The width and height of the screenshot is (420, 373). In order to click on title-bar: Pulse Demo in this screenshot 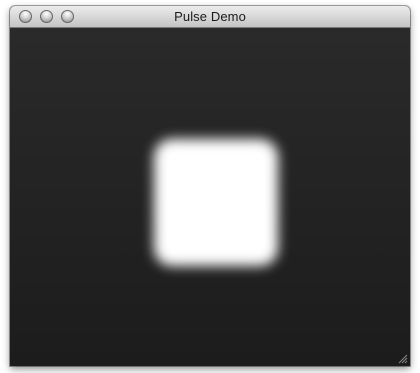, I will do `click(210, 17)`.